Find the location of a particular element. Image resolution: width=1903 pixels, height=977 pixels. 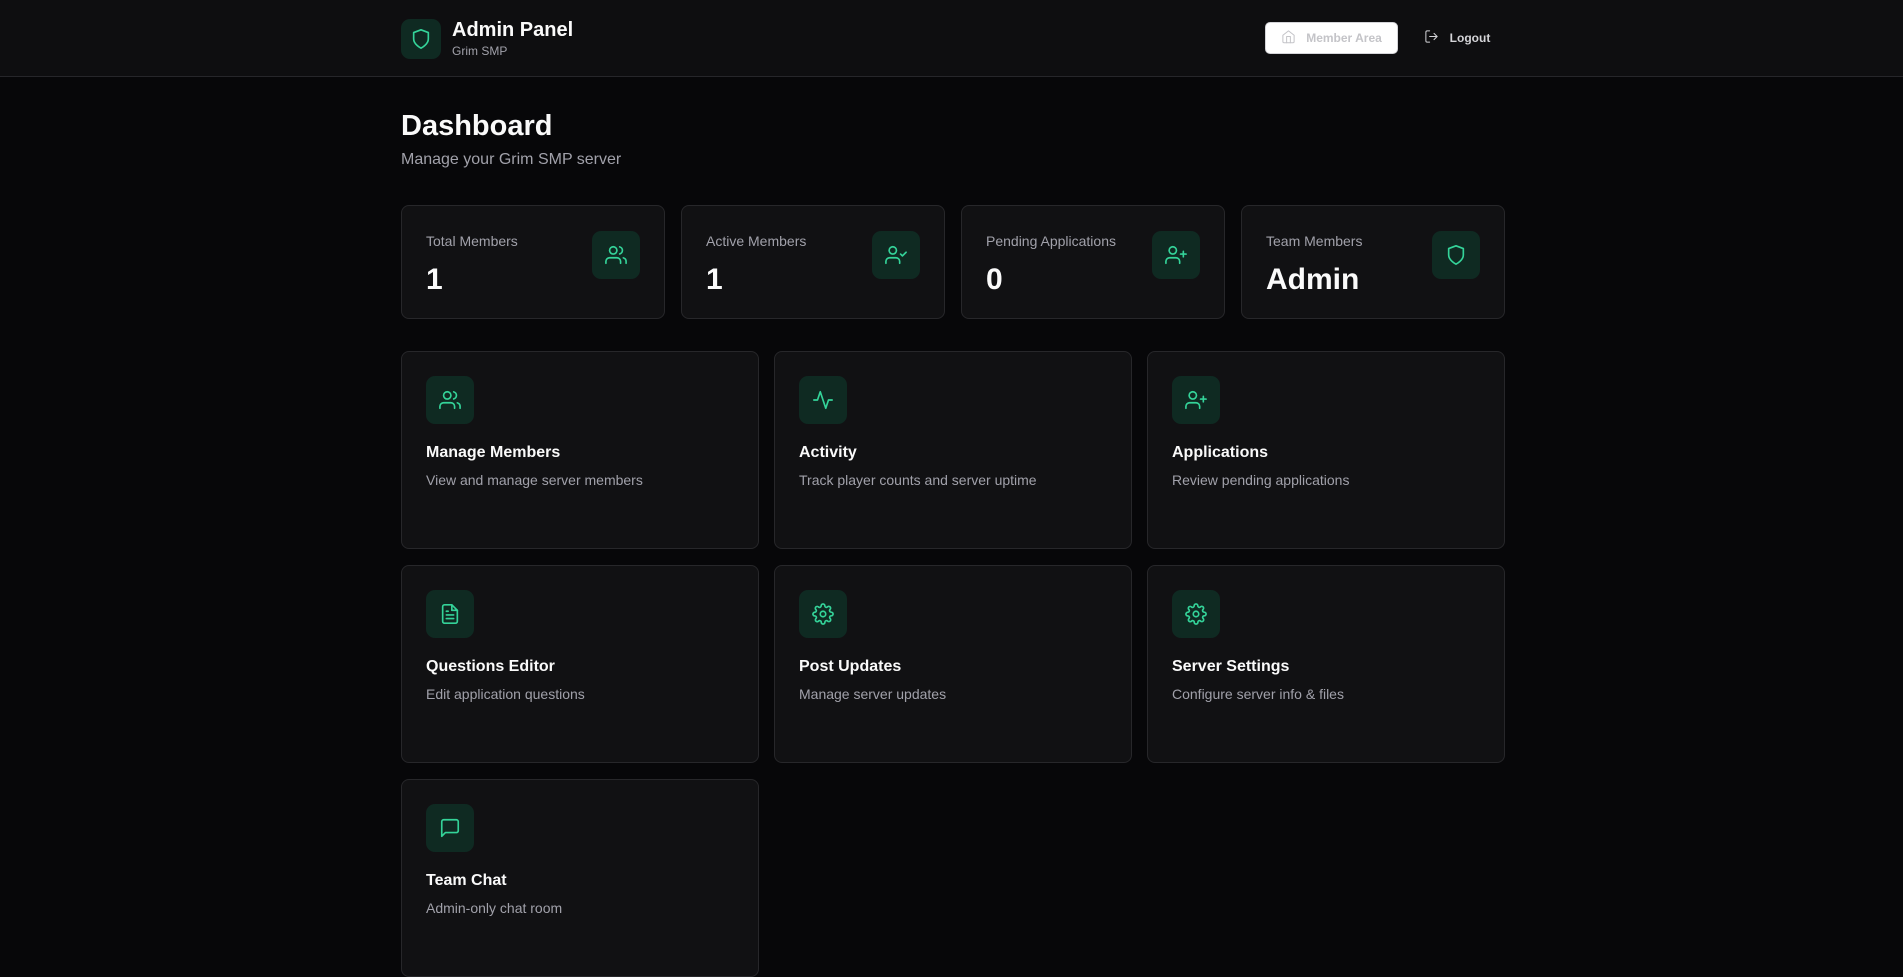

page-subtitle: Manage your Grim SMP server is located at coordinates (511, 159).